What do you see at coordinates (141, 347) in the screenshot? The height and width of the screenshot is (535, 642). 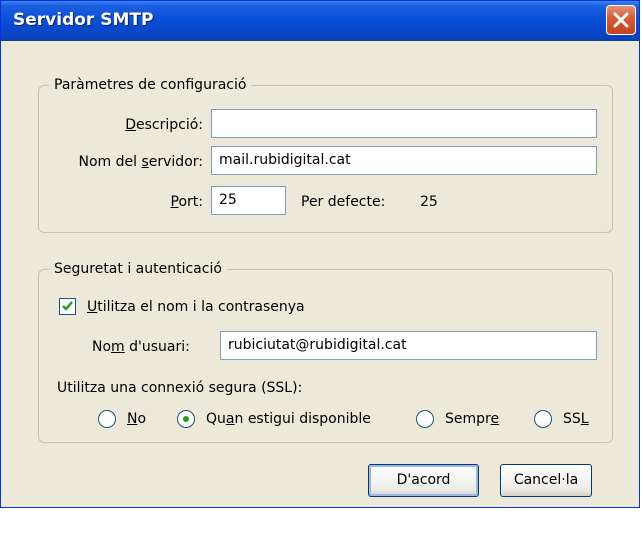 I see `username-label: Nom d'usuari:` at bounding box center [141, 347].